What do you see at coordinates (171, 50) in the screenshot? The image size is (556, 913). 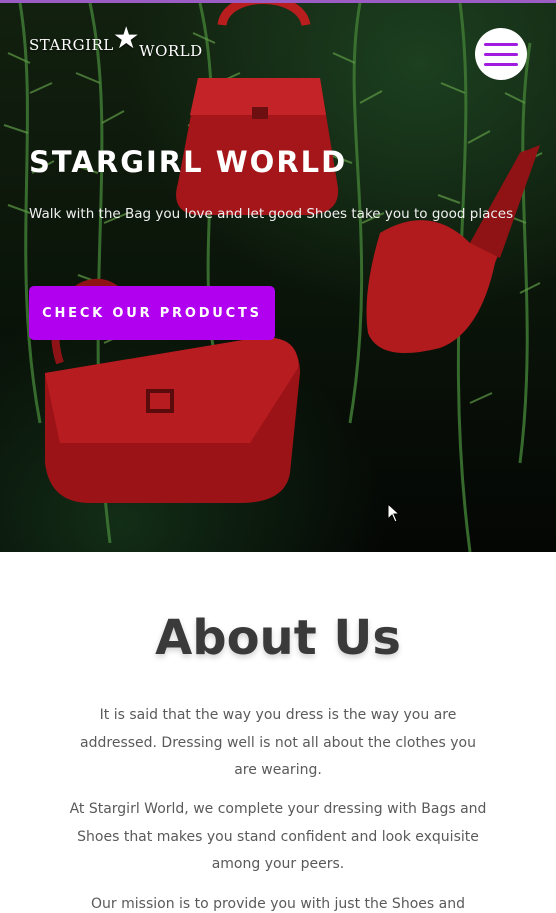 I see `brand-logo-text-right: WORLD` at bounding box center [171, 50].